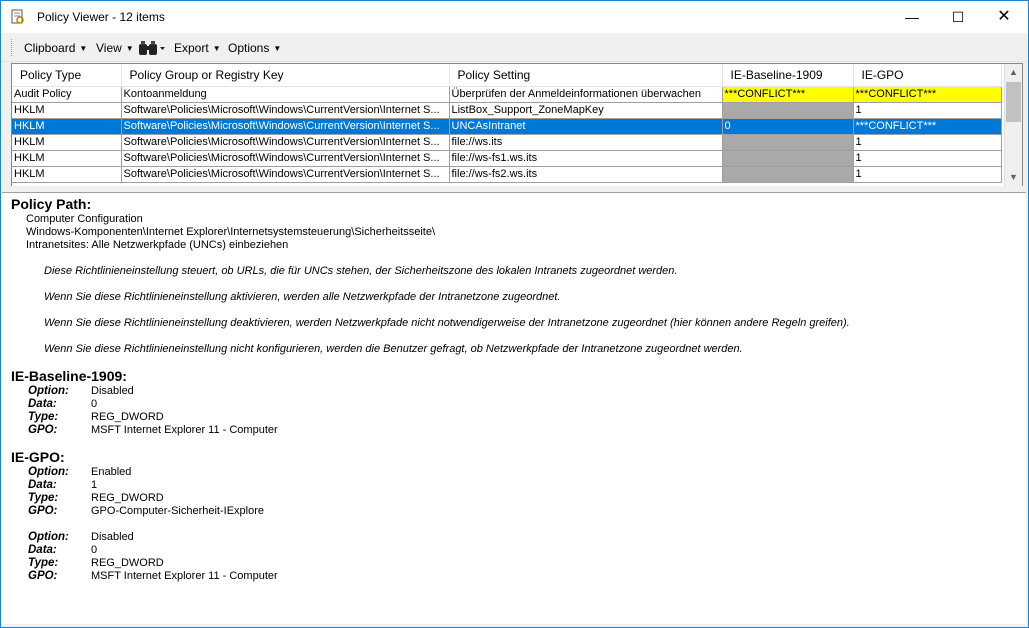  I want to click on scroll-thumb, so click(1013, 102).